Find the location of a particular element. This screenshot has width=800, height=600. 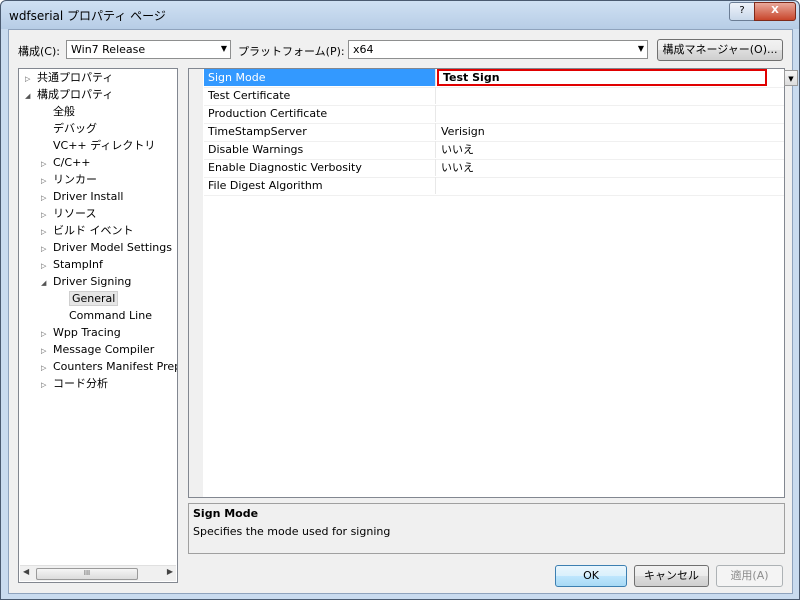

tree-item-label: StampInf is located at coordinates (78, 264).